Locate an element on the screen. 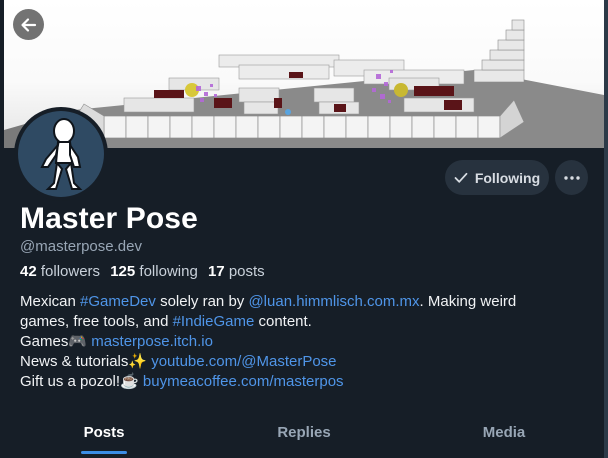 The image size is (608, 458). avatar is located at coordinates (61, 154).